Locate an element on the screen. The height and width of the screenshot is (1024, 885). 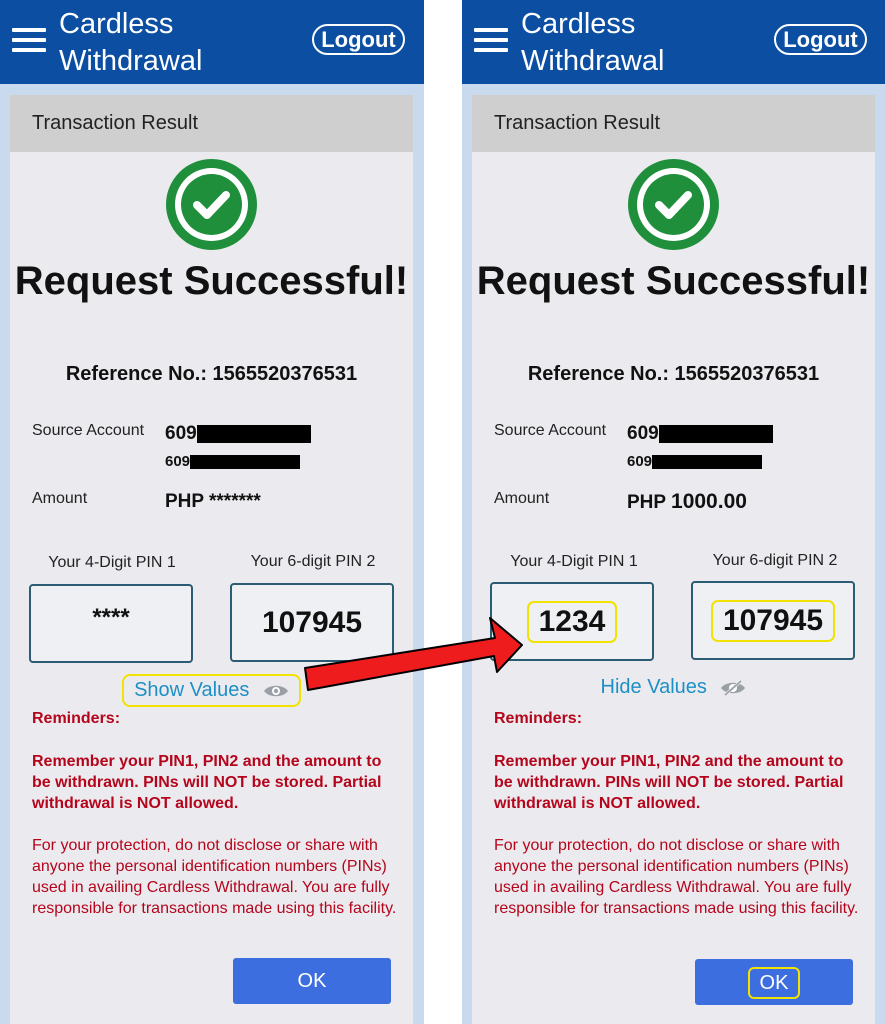
pin1-box: 1234 is located at coordinates (572, 621).